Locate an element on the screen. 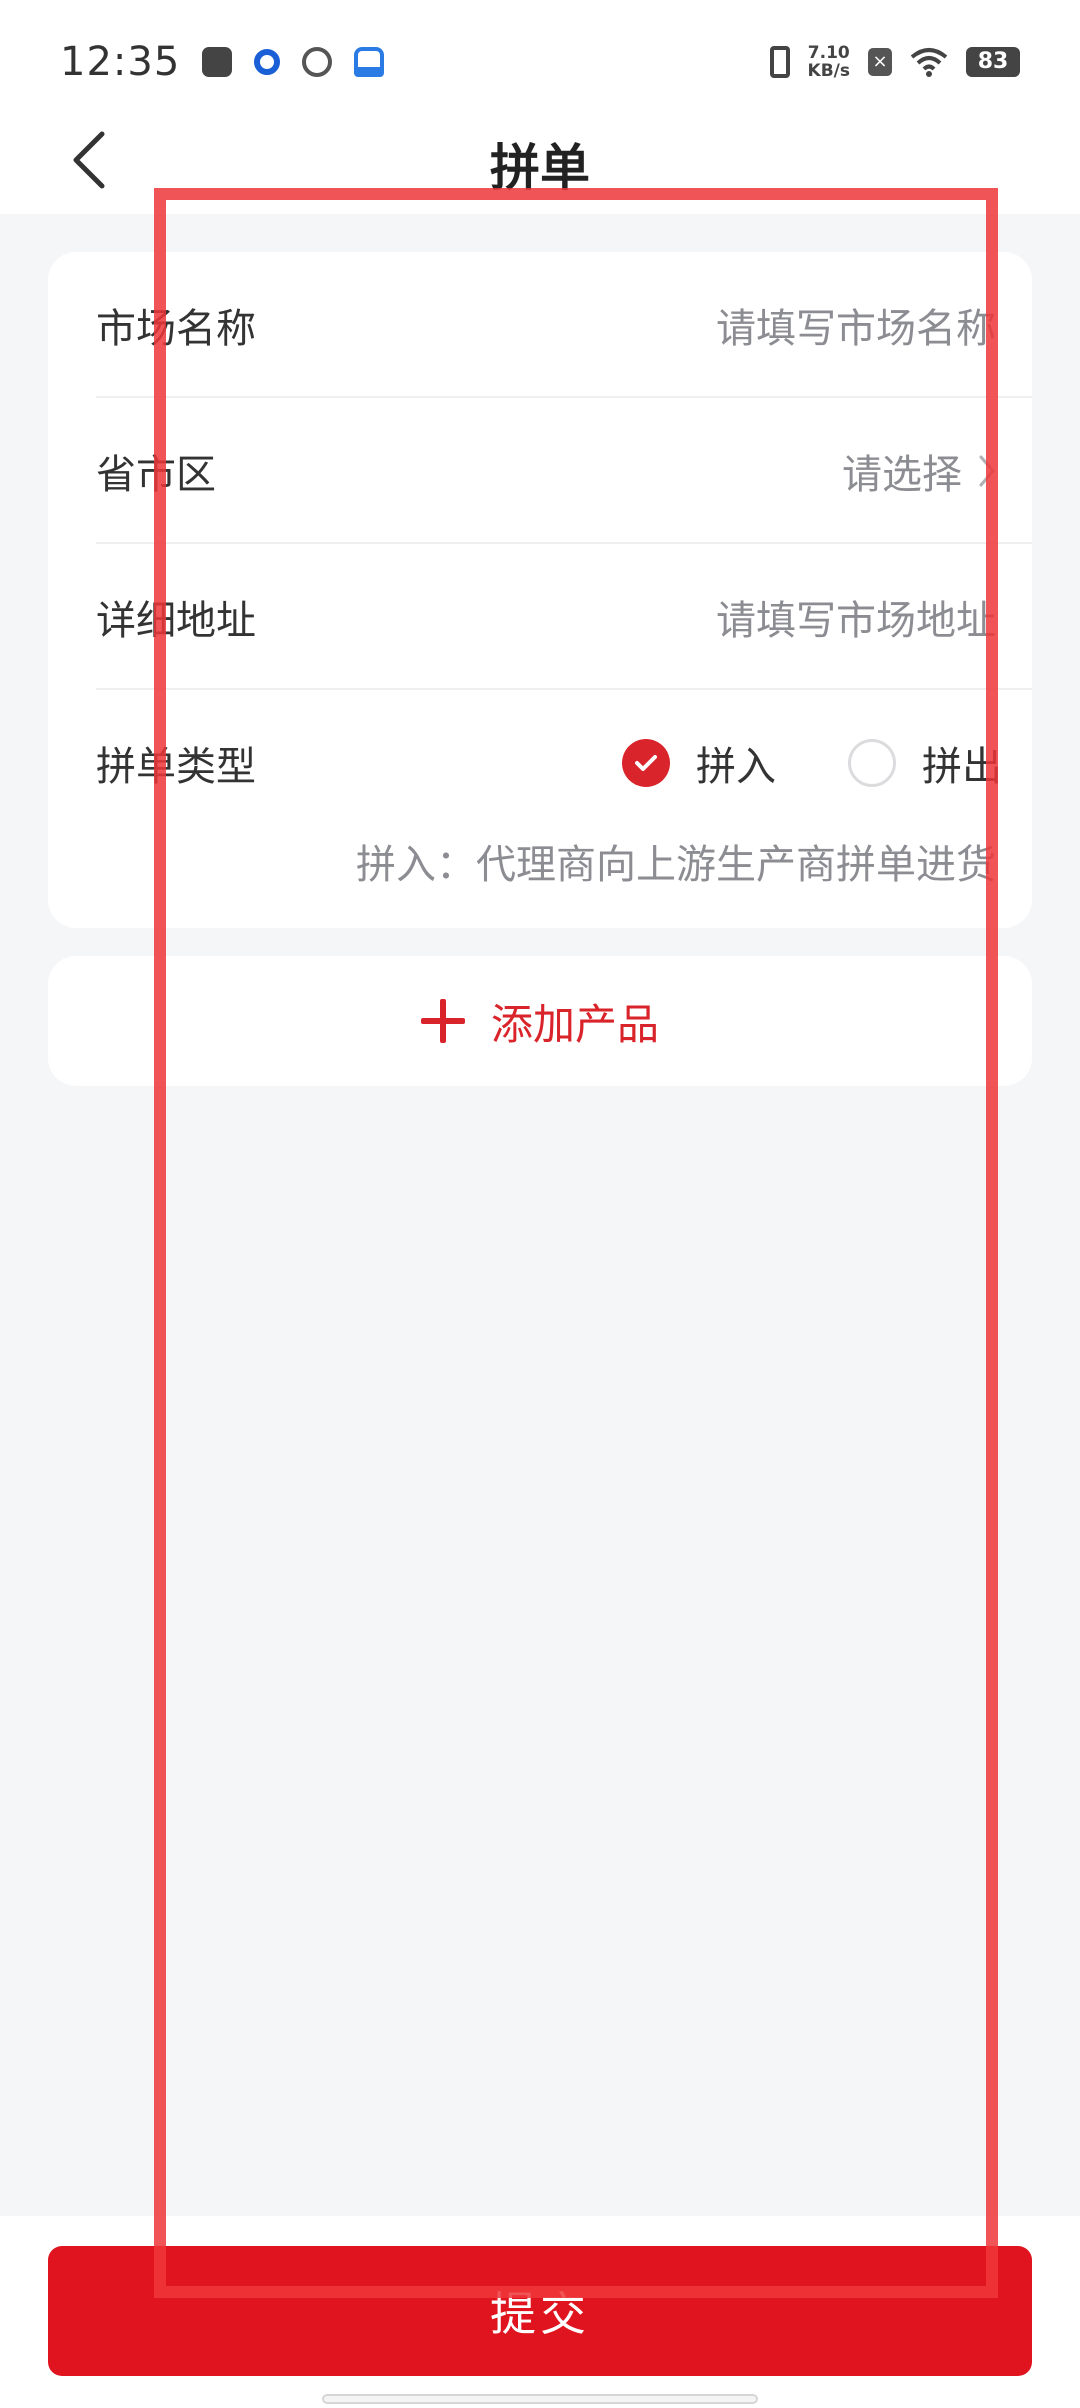  radio-option-in: 拼入 is located at coordinates (699, 763).